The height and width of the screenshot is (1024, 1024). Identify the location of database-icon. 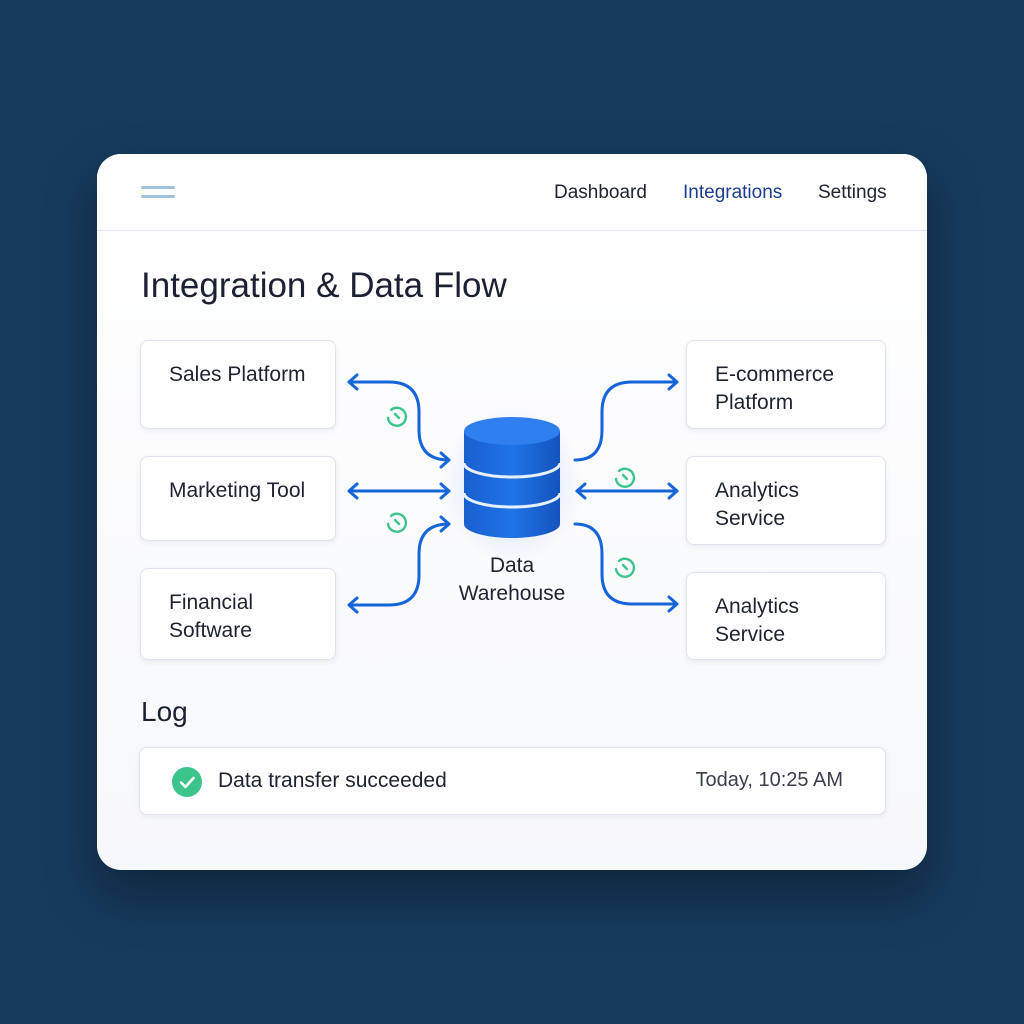
(512, 484).